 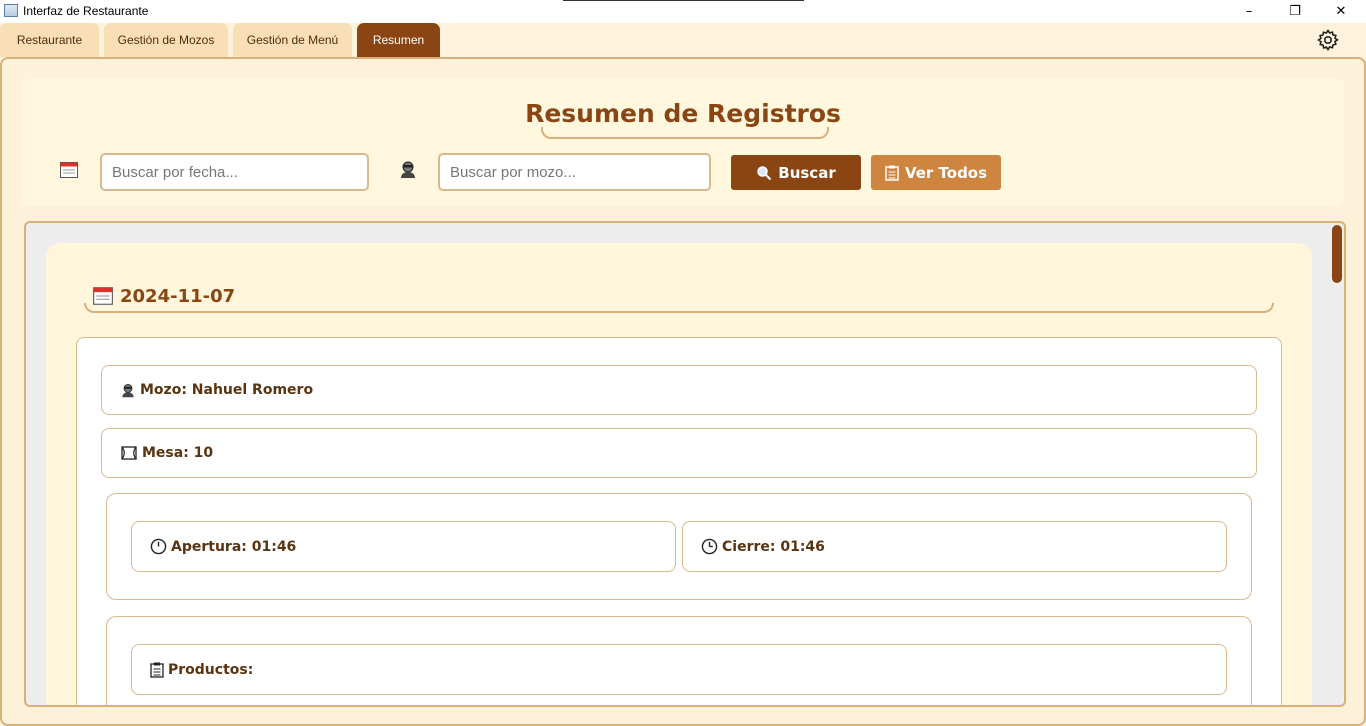 I want to click on waiter-row: Mozo: Nahuel Romero, so click(x=679, y=390).